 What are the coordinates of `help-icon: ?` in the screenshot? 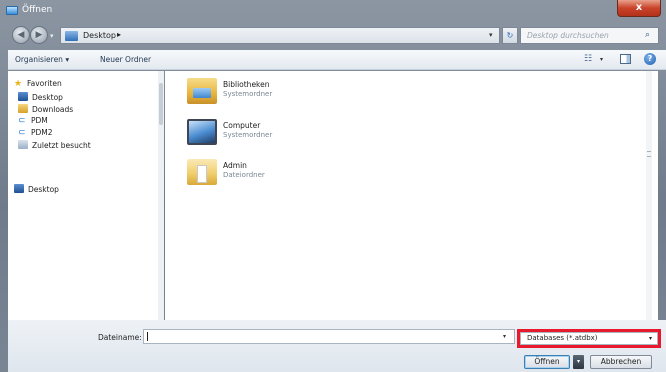 It's located at (650, 59).